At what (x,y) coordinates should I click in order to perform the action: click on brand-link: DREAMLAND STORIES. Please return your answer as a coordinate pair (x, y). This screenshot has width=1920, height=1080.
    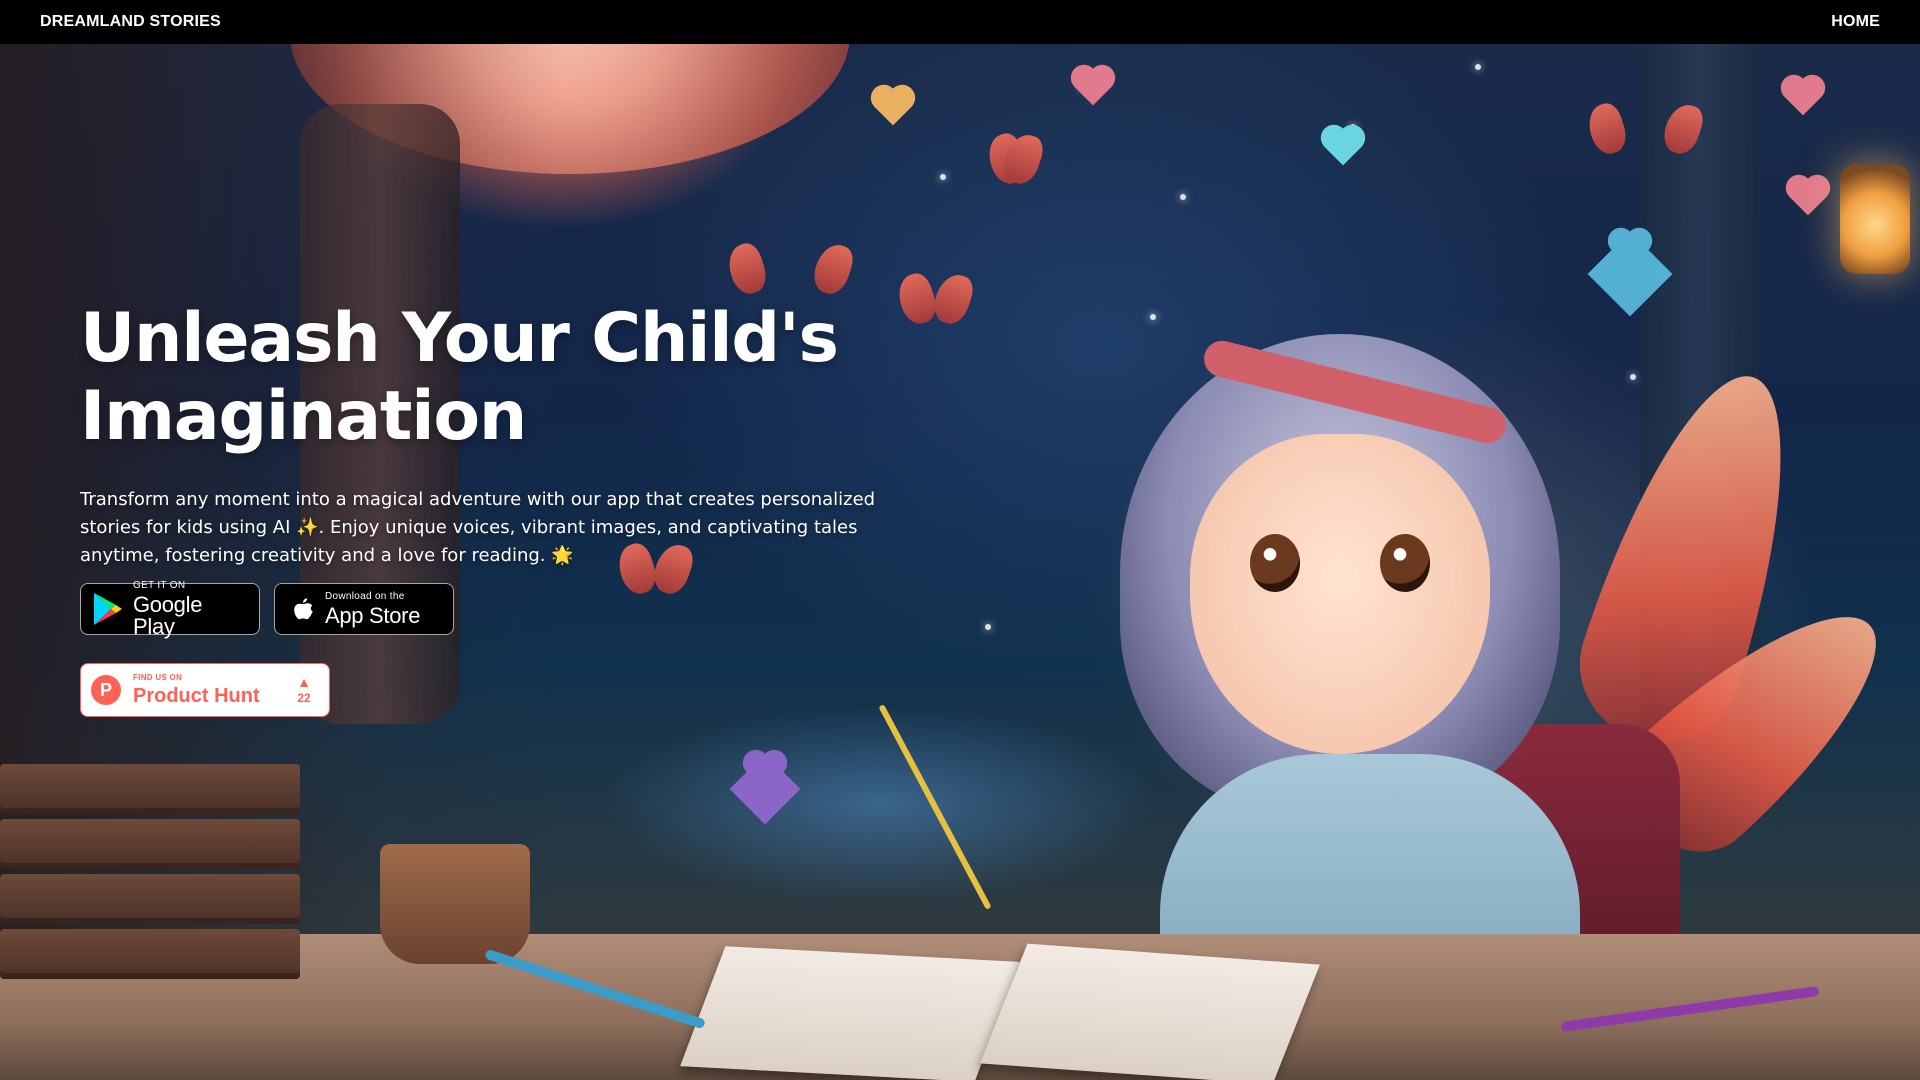
    Looking at the image, I should click on (130, 22).